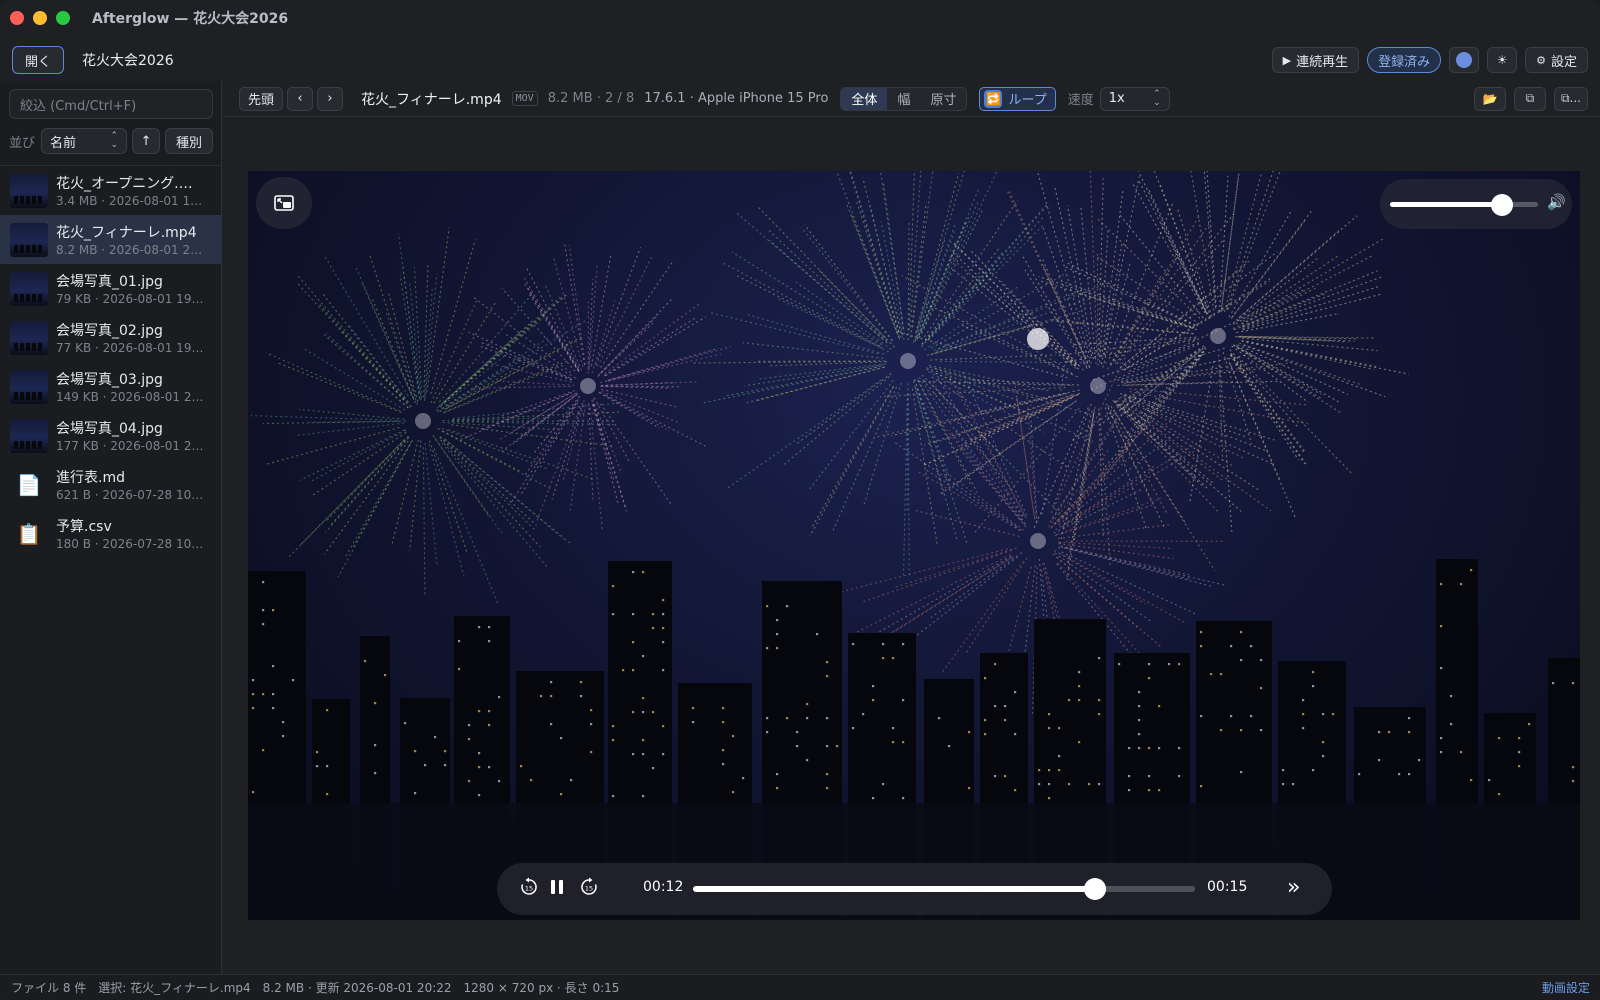  I want to click on seek-bar, so click(944, 889).